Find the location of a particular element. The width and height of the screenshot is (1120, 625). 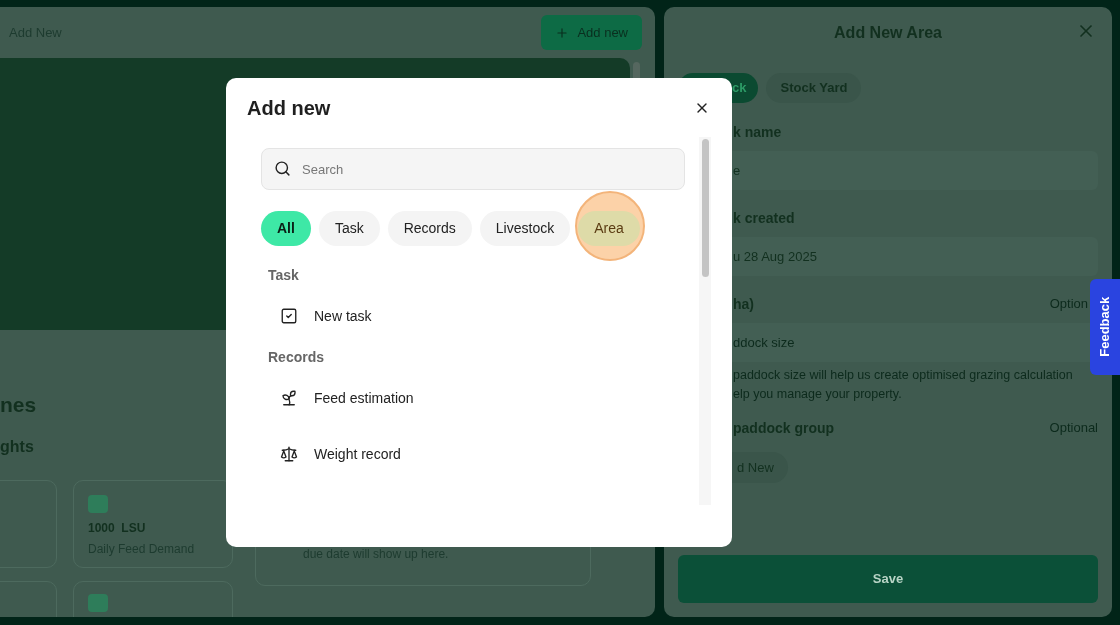

section-title: Task is located at coordinates (284, 275).